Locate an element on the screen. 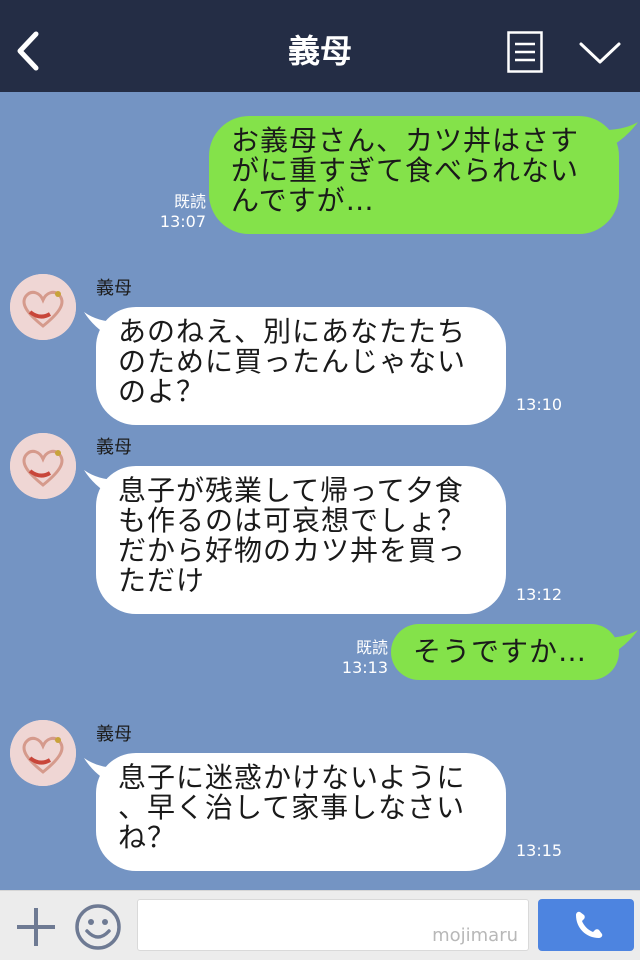 This screenshot has height=960, width=640. plus-icon is located at coordinates (36, 927).